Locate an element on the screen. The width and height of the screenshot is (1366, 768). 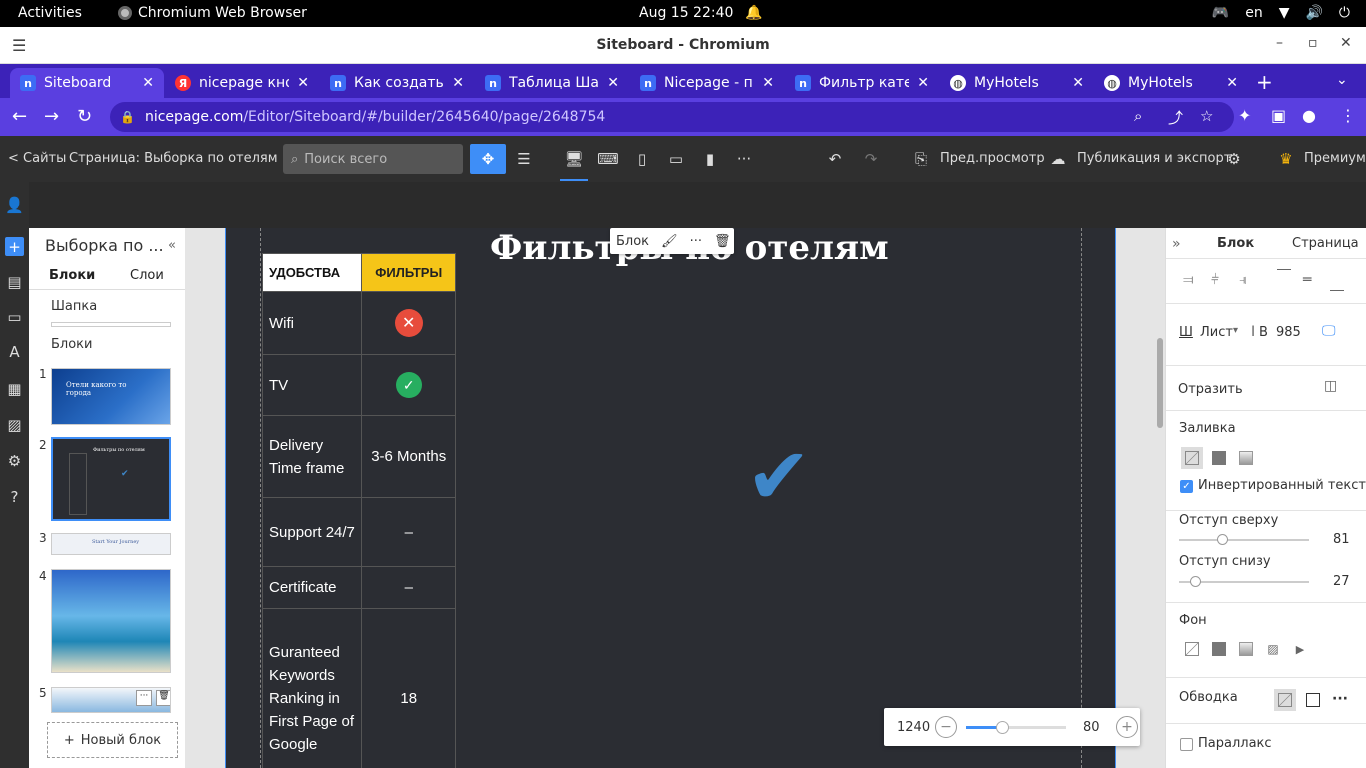
language-indicator: en is located at coordinates (1254, 13).